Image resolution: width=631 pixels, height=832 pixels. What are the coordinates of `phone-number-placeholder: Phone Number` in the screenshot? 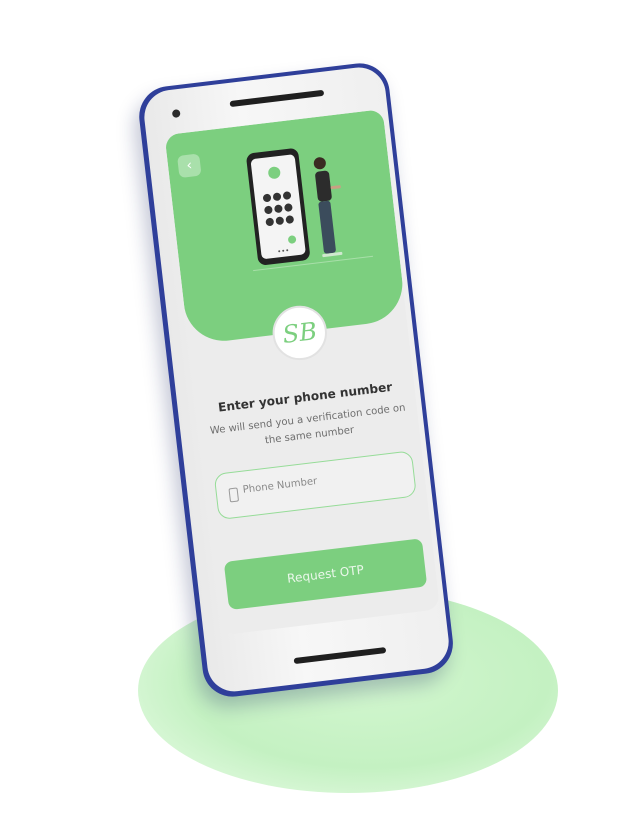 It's located at (280, 485).